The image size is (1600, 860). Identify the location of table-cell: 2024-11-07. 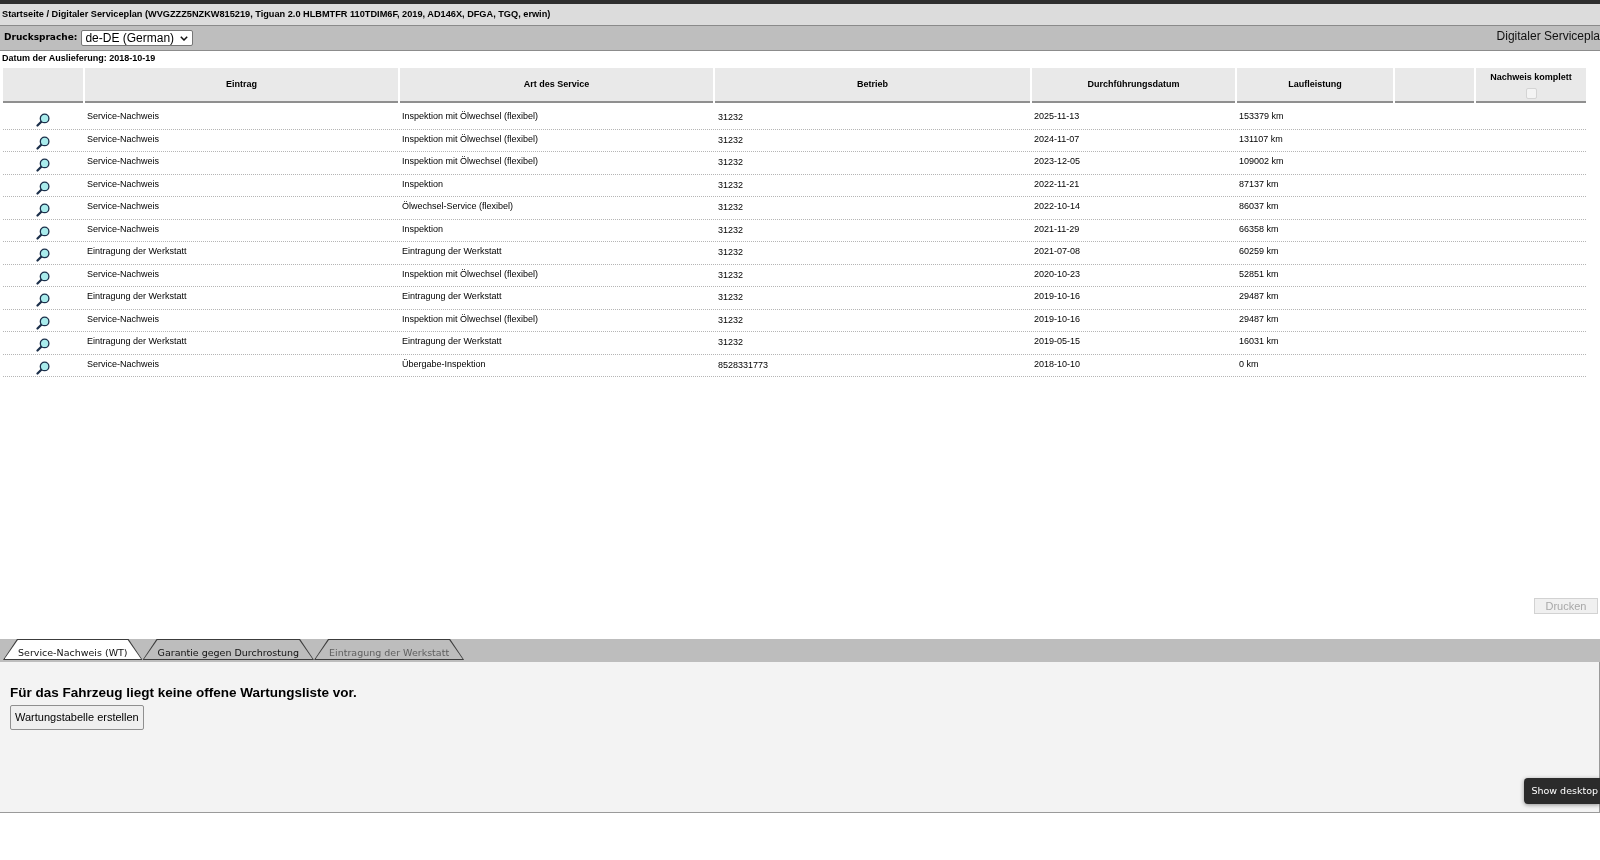
(1057, 139).